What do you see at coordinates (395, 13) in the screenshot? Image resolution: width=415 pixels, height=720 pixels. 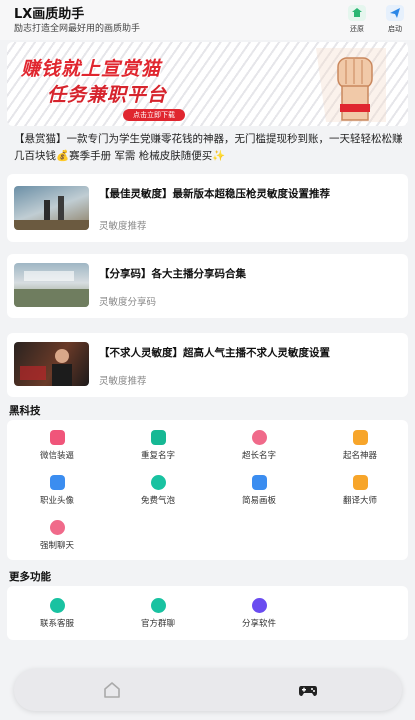 I see `launch-icon` at bounding box center [395, 13].